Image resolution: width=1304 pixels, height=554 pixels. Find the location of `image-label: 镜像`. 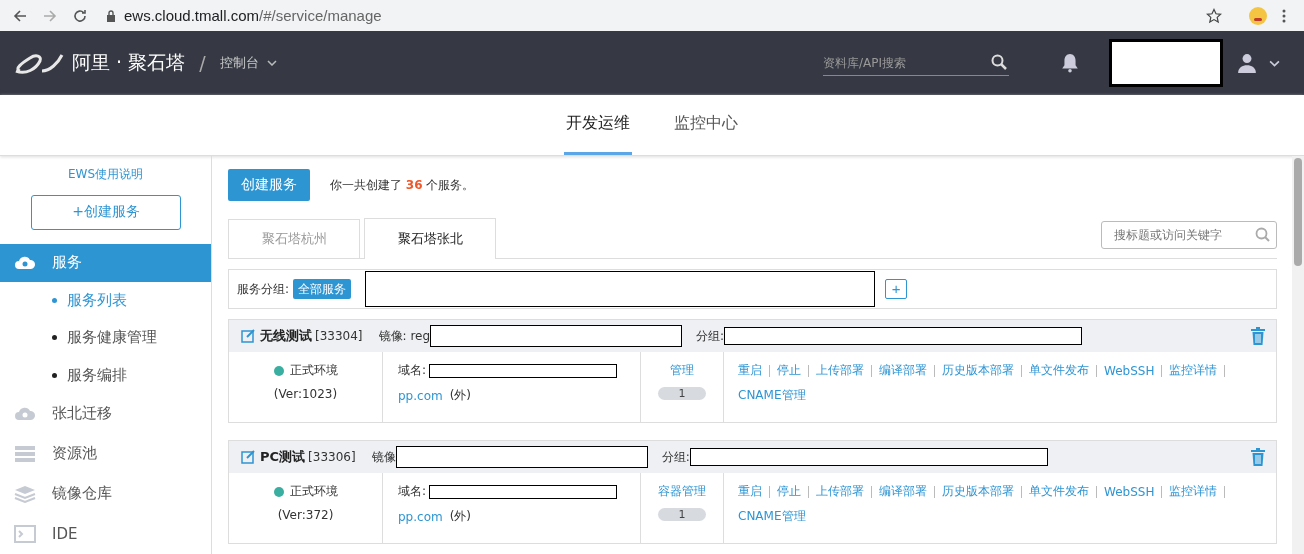

image-label: 镜像 is located at coordinates (383, 457).